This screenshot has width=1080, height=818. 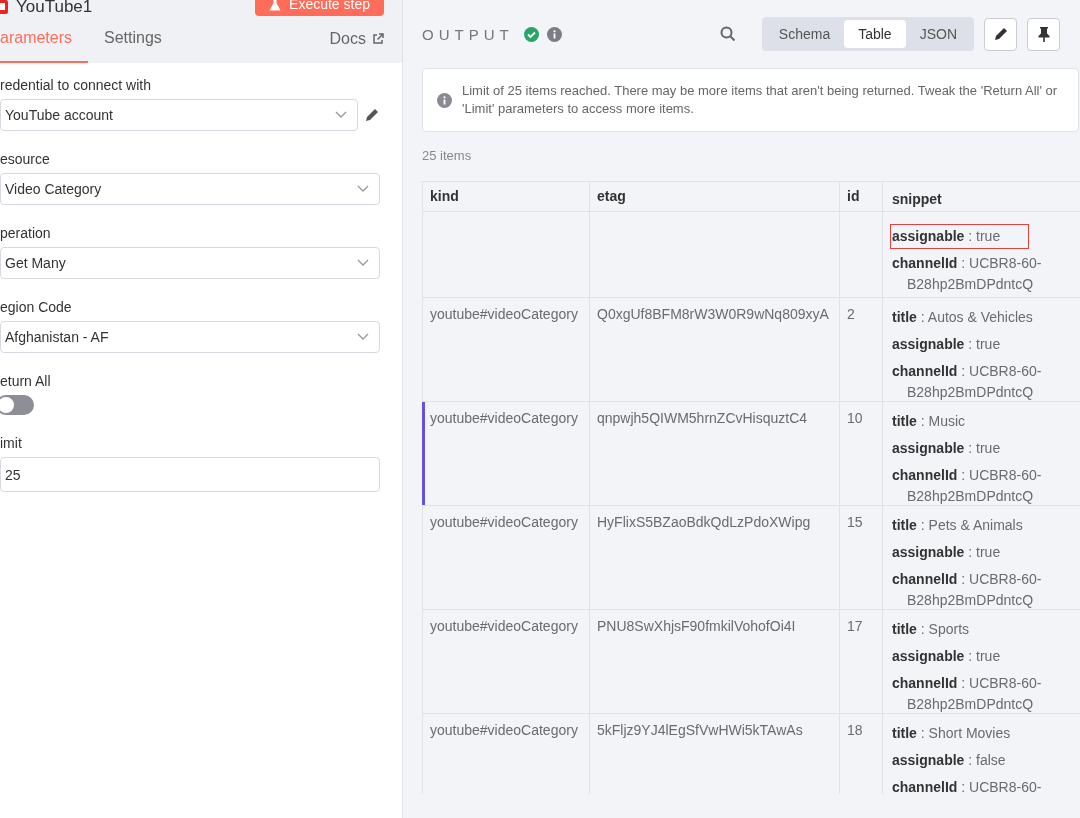 I want to click on search-icon, so click(x=727, y=34).